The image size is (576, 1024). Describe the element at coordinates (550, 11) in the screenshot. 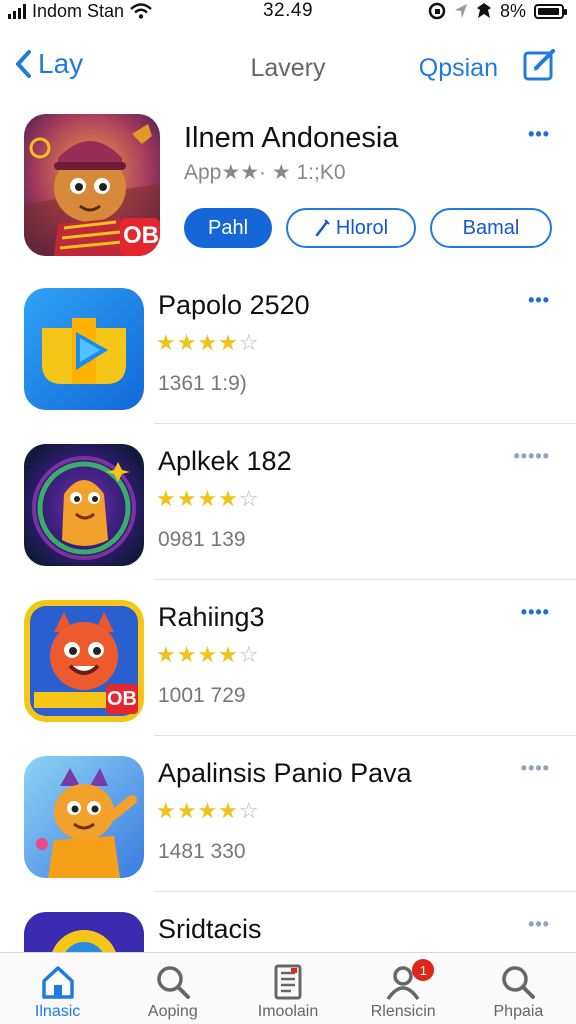

I see `battery-icon` at that location.